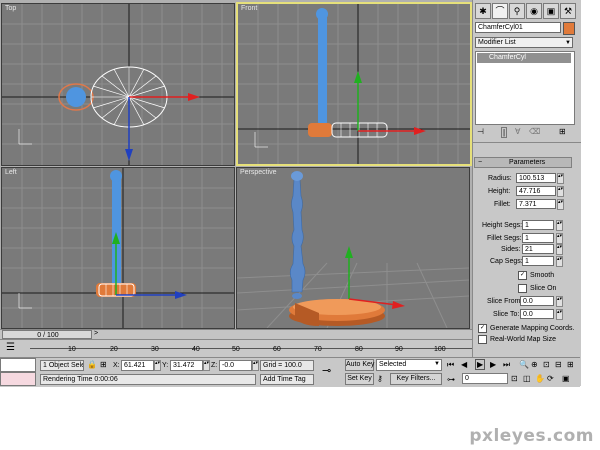 The image size is (600, 450). I want to click on track-tick: 80, so click(359, 349).